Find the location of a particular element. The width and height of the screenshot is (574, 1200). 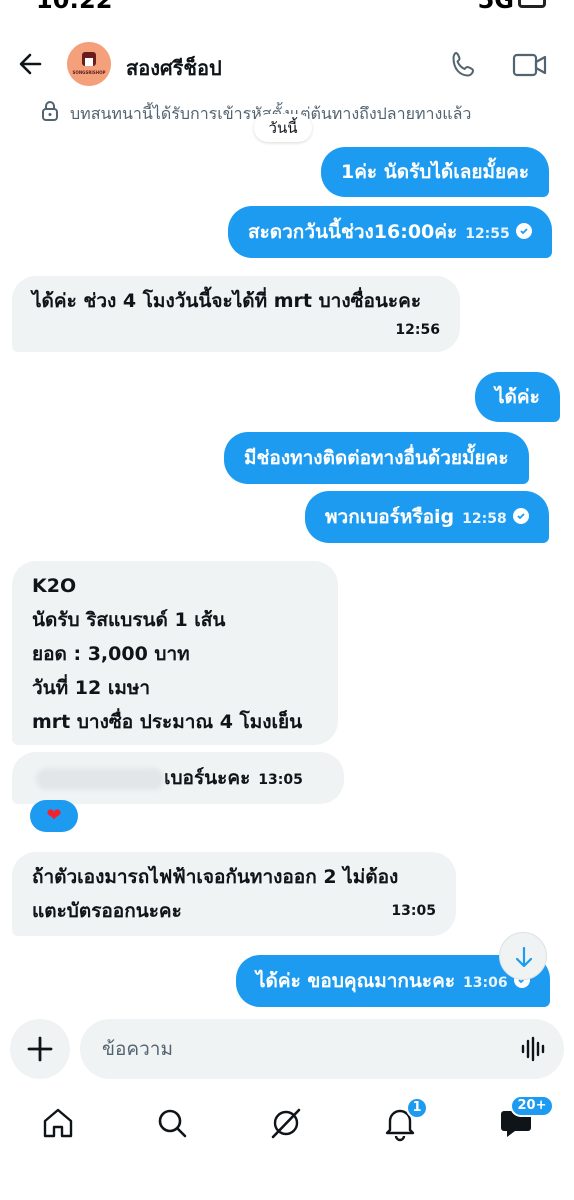

back-arrow-icon is located at coordinates (32, 64).